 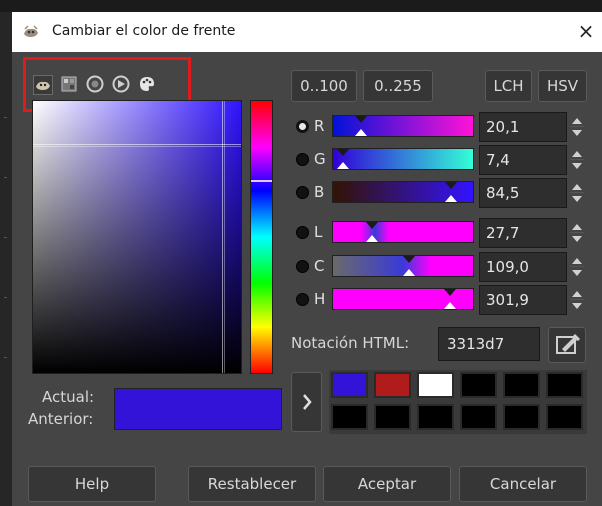 I want to click on hsv-button: HSV, so click(x=562, y=86).